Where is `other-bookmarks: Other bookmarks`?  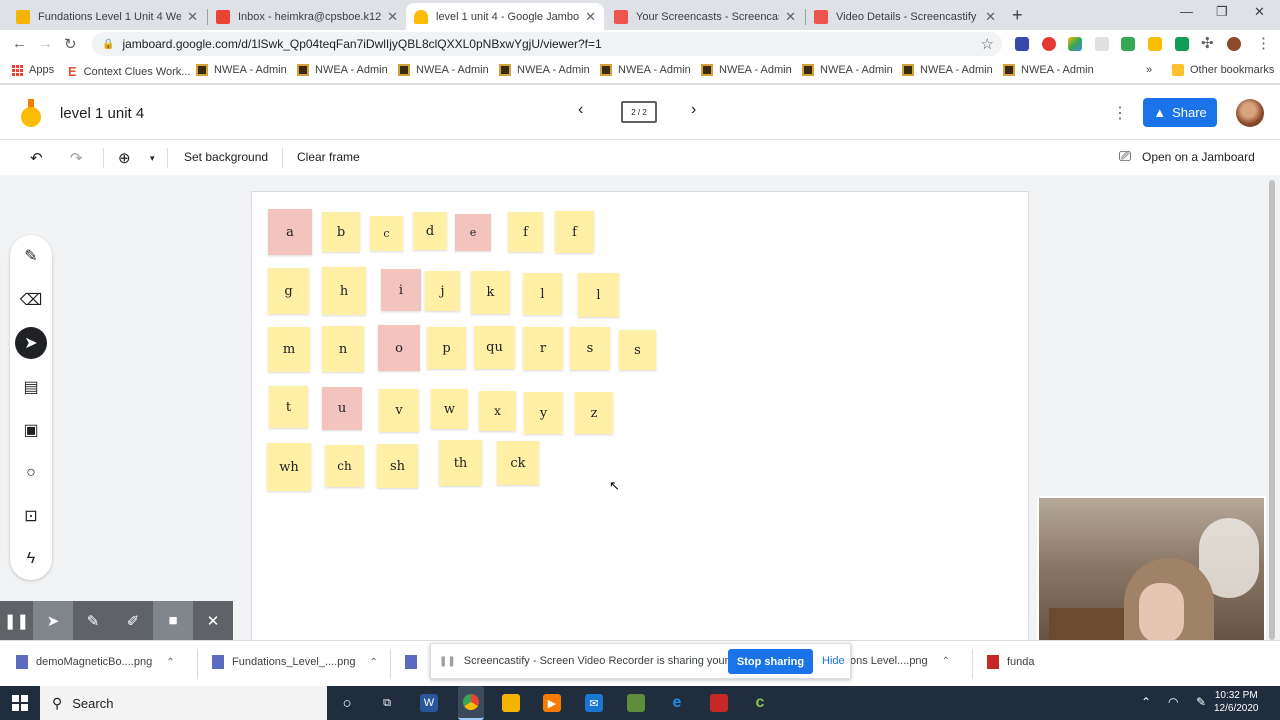
other-bookmarks: Other bookmarks is located at coordinates (1223, 70).